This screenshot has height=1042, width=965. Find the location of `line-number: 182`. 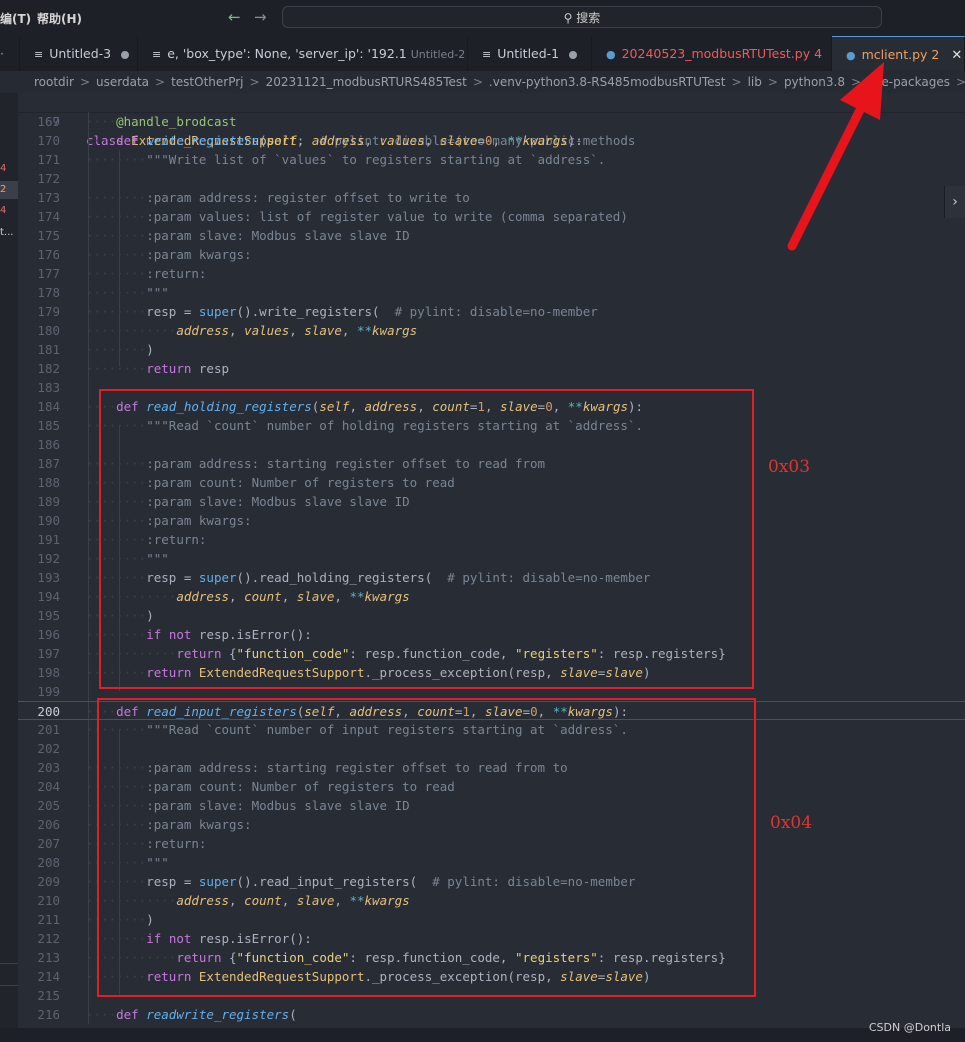

line-number: 182 is located at coordinates (48, 368).